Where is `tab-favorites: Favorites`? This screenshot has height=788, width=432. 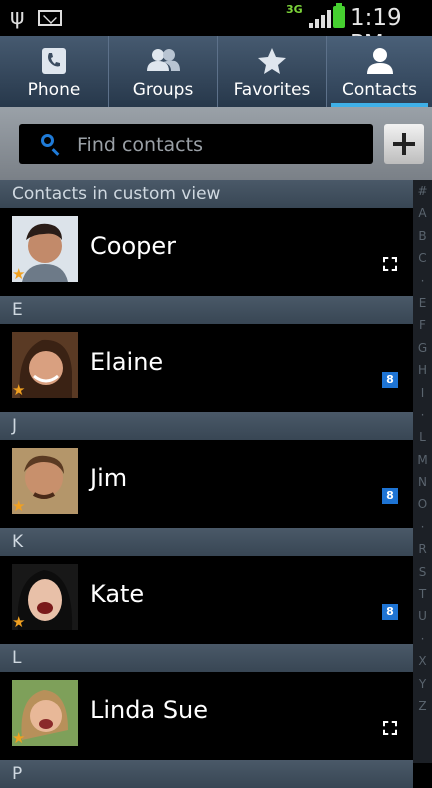 tab-favorites: Favorites is located at coordinates (272, 71).